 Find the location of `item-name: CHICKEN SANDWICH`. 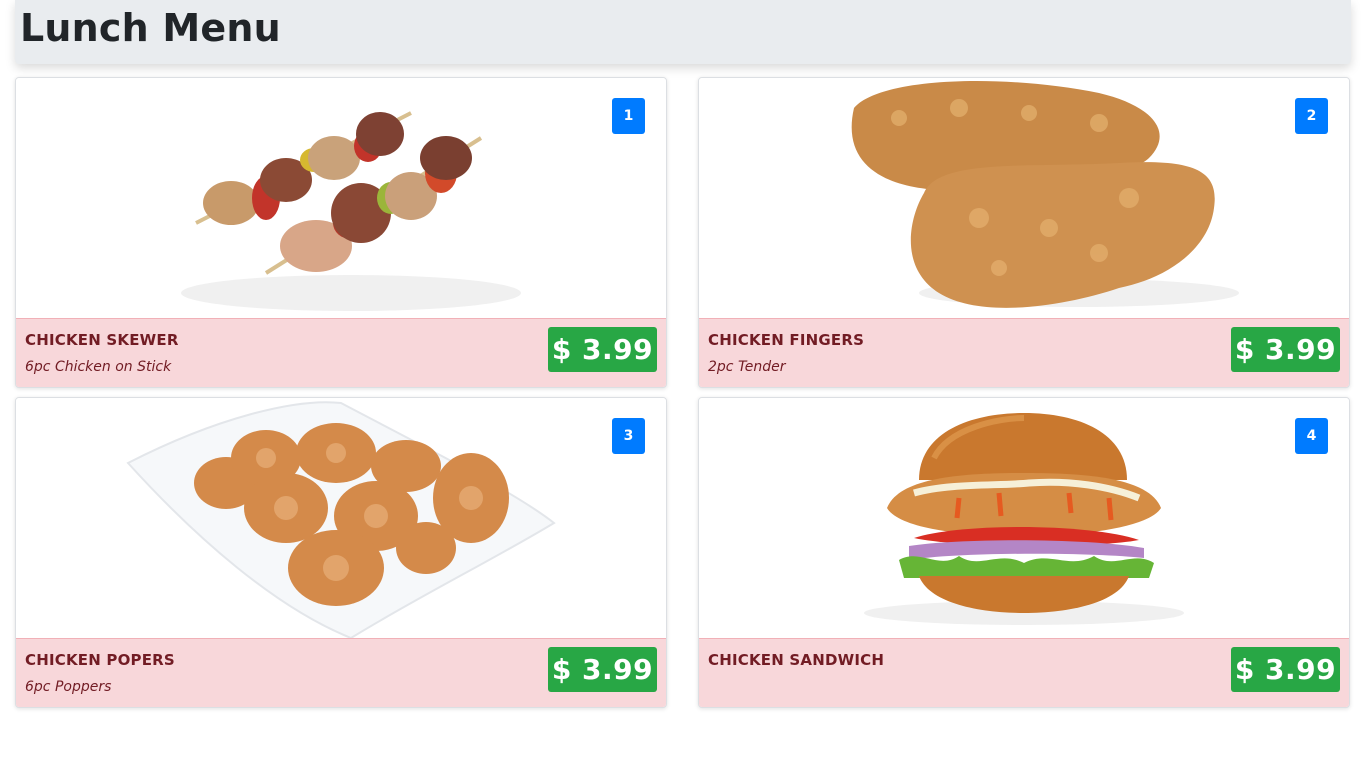

item-name: CHICKEN SANDWICH is located at coordinates (796, 660).